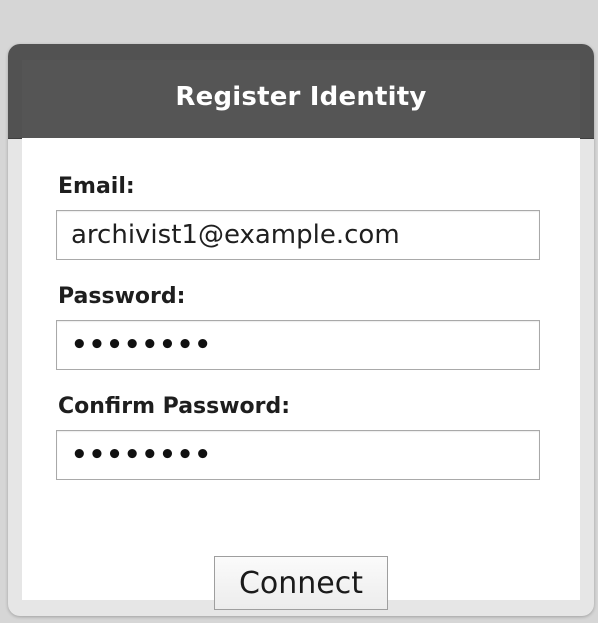 The image size is (598, 623). I want to click on dialog-header: Register Identity, so click(301, 91).